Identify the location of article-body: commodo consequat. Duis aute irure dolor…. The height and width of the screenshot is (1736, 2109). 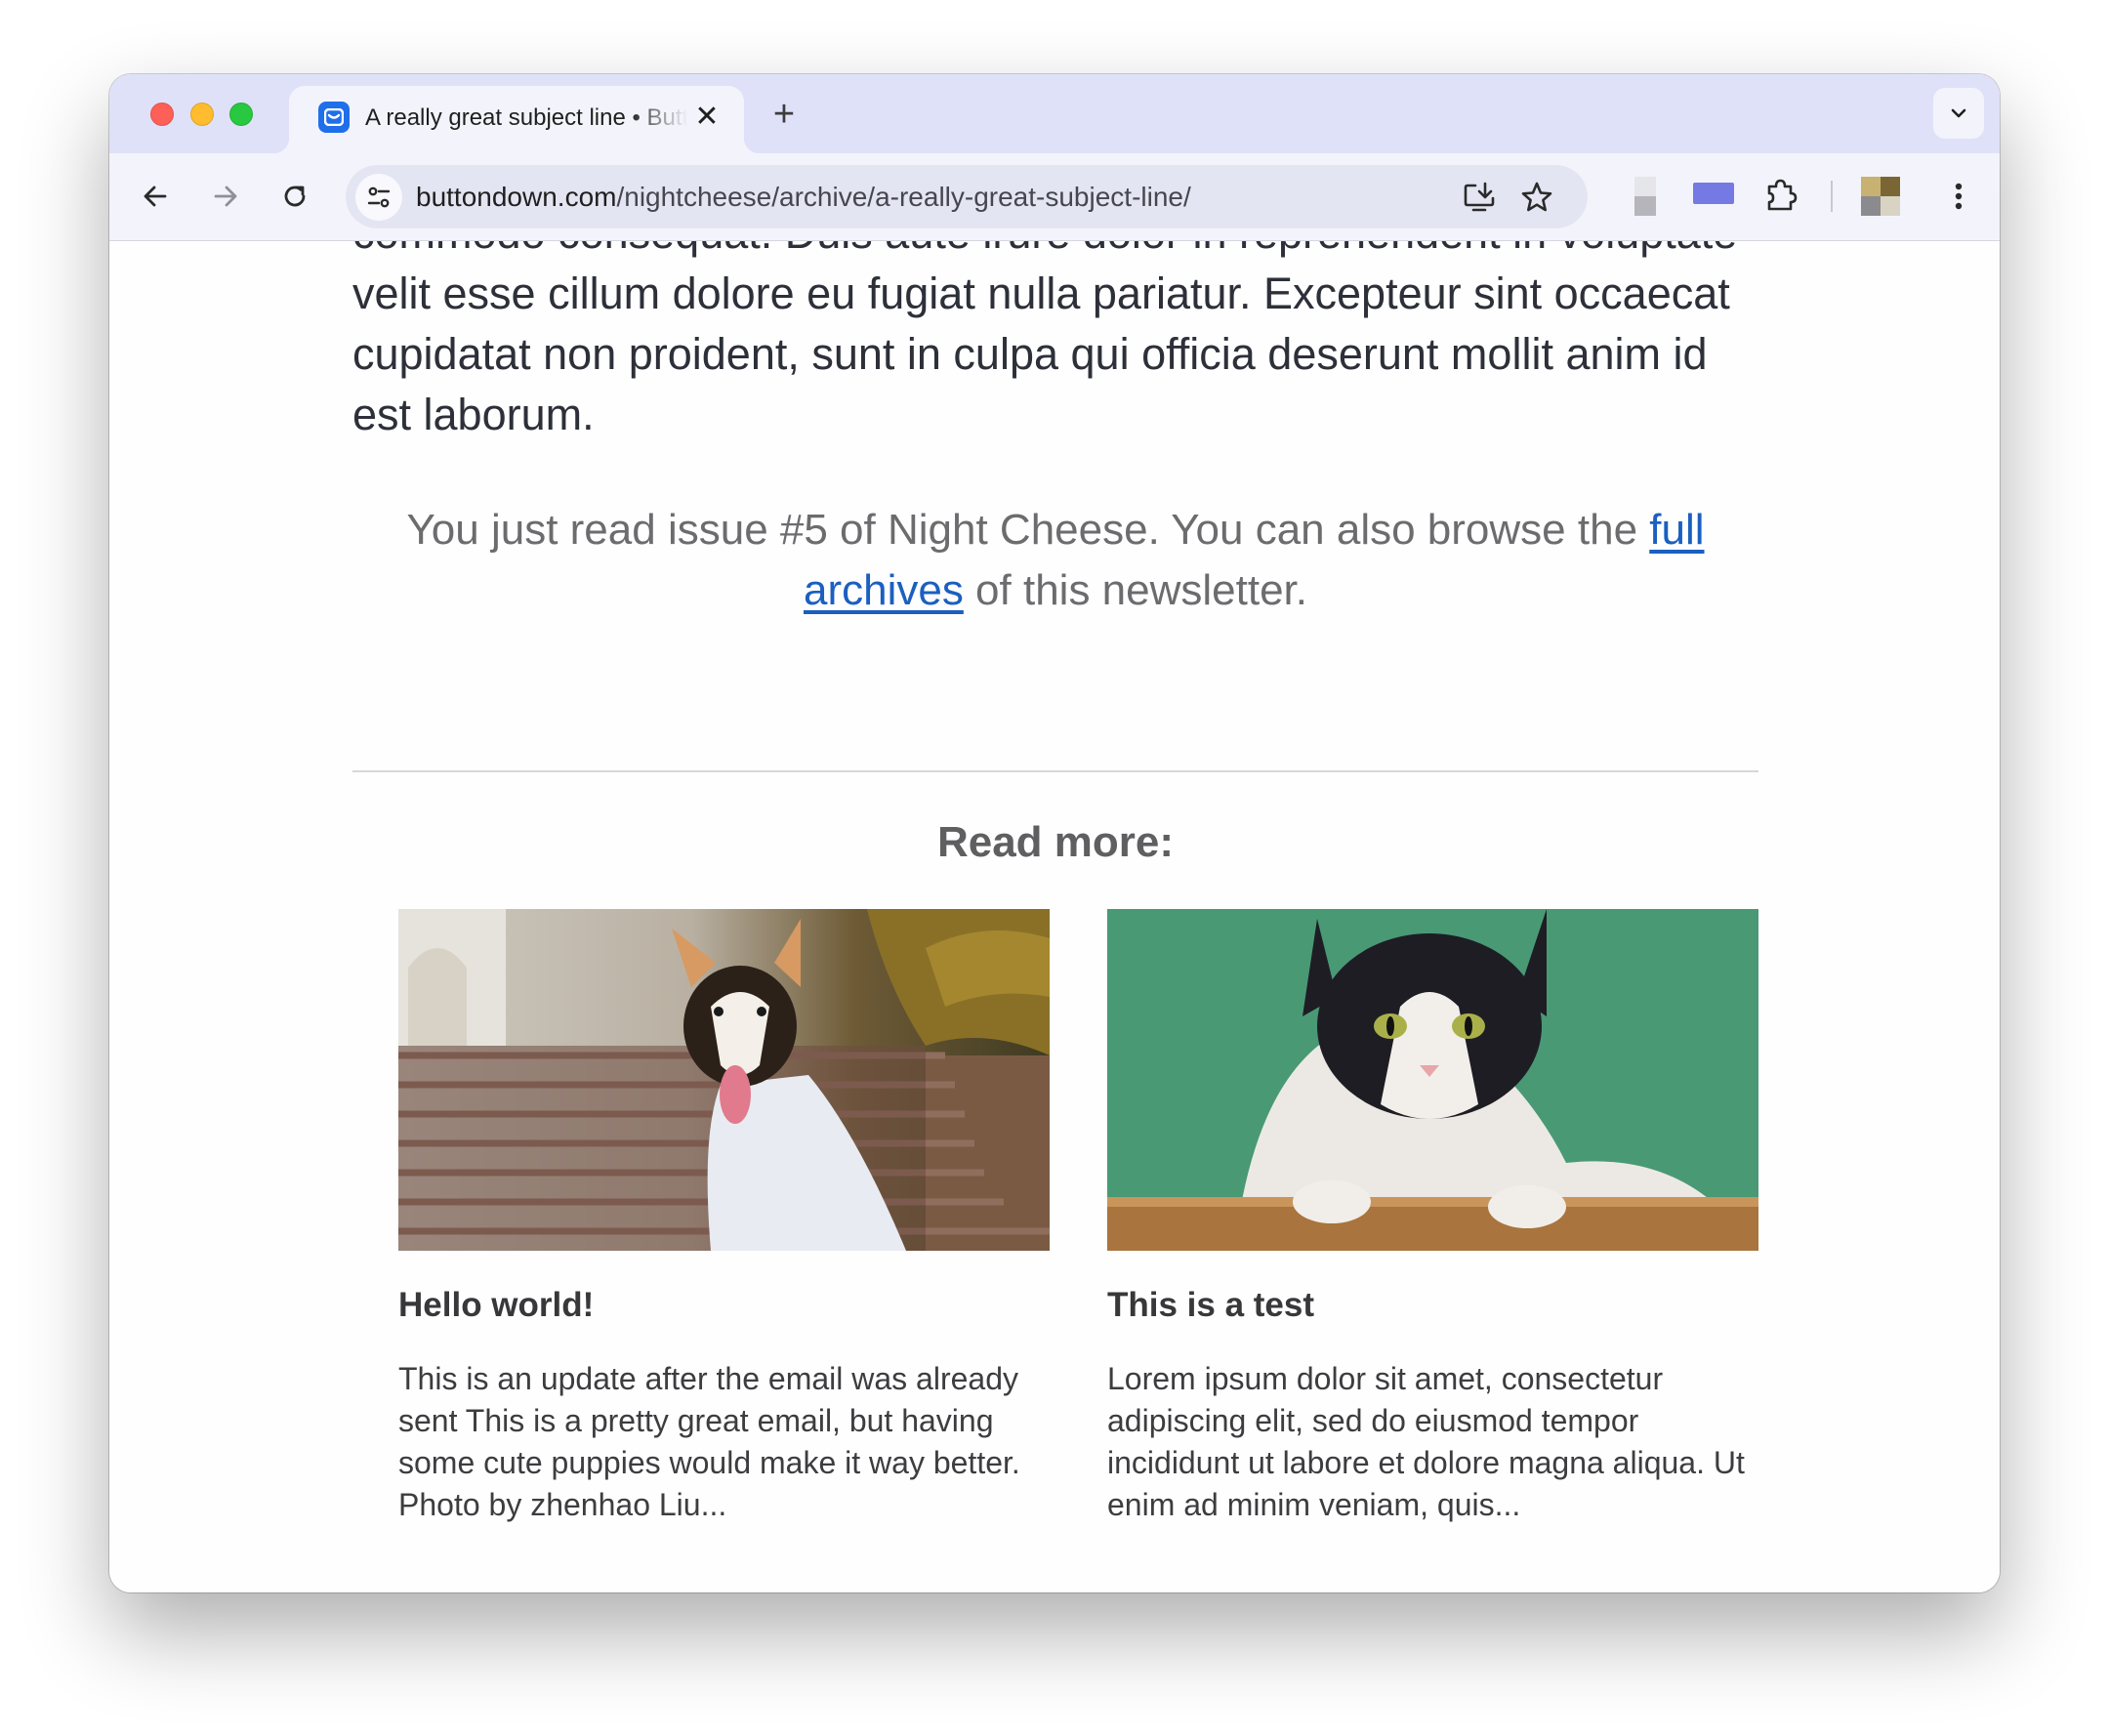
(1055, 343).